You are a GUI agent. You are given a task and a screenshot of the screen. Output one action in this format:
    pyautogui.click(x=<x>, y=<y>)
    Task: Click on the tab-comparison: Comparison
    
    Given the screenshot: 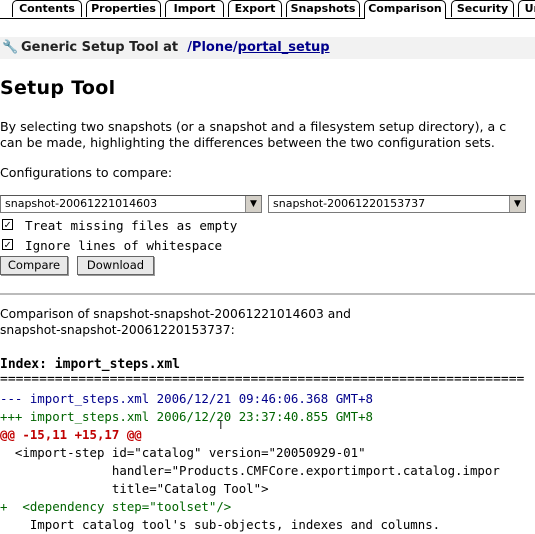 What is the action you would take?
    pyautogui.click(x=405, y=9)
    